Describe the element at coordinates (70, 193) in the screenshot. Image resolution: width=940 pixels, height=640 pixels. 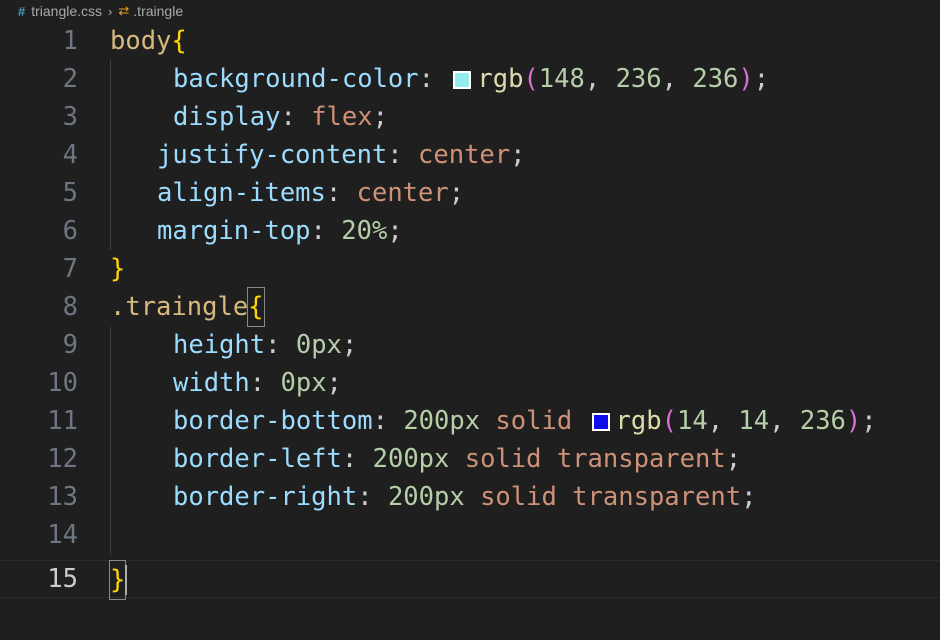
I see `line-number: 5` at that location.